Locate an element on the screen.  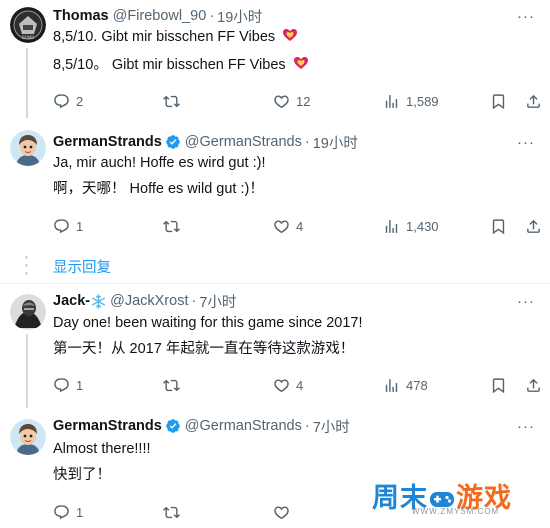
translated-text: 快到了！ is located at coordinates (82, 475).